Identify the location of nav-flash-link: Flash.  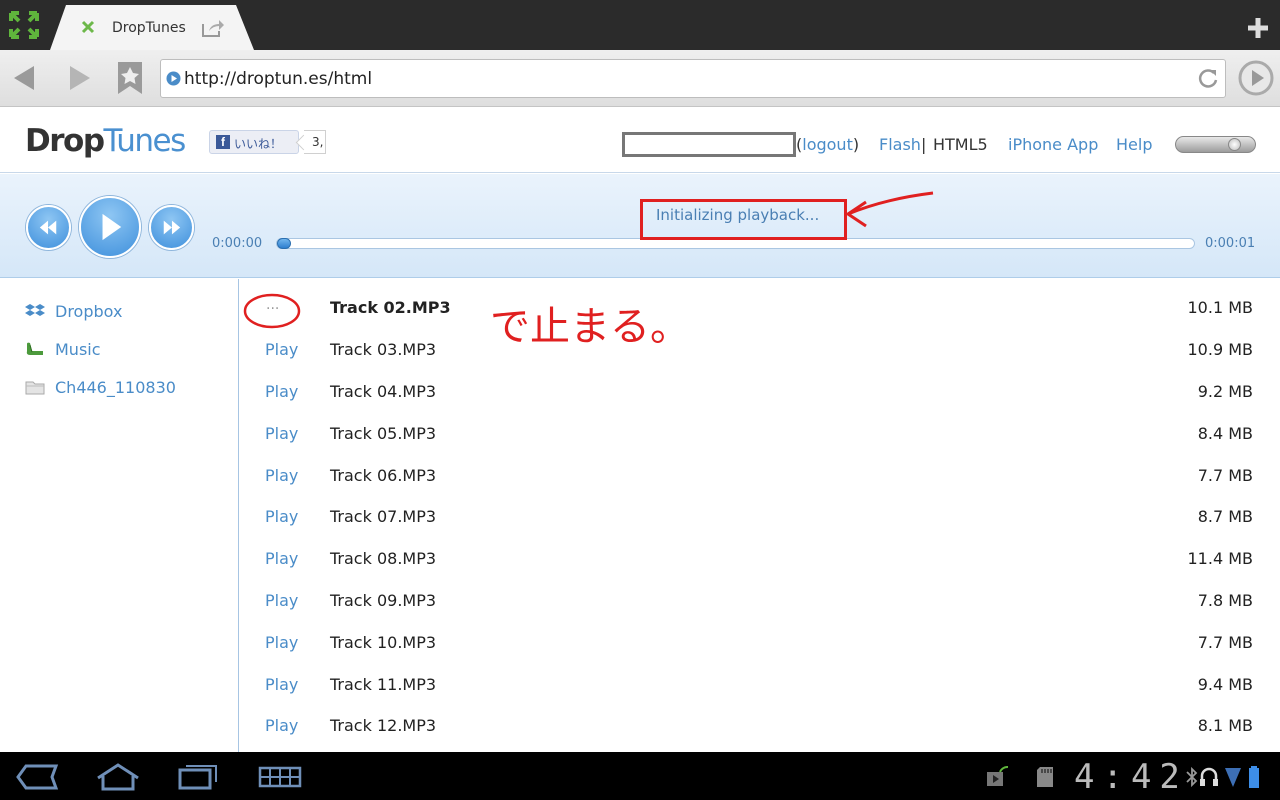
(900, 144).